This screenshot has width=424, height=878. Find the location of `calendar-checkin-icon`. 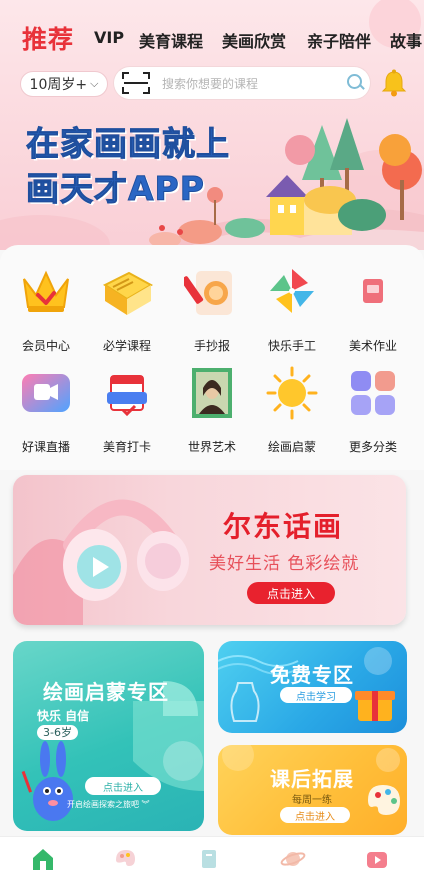

calendar-checkin-icon is located at coordinates (127, 396).